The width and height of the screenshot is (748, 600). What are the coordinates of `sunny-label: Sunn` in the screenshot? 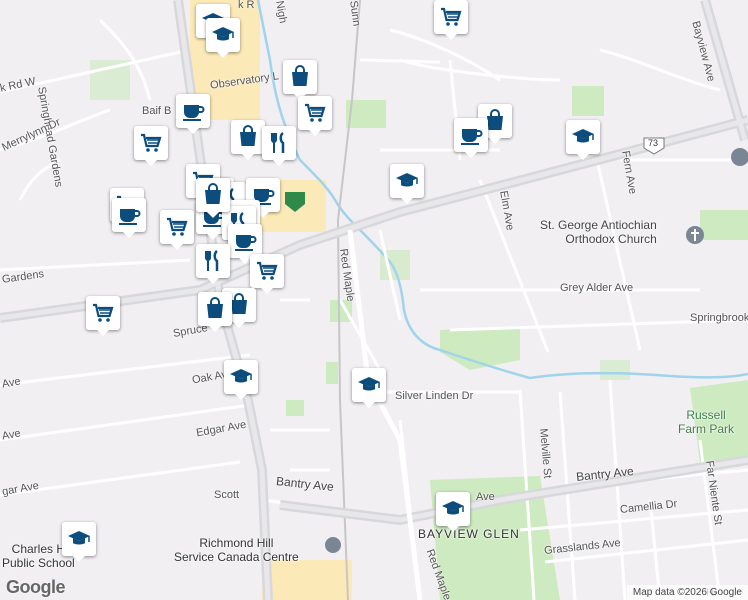 It's located at (355, 13).